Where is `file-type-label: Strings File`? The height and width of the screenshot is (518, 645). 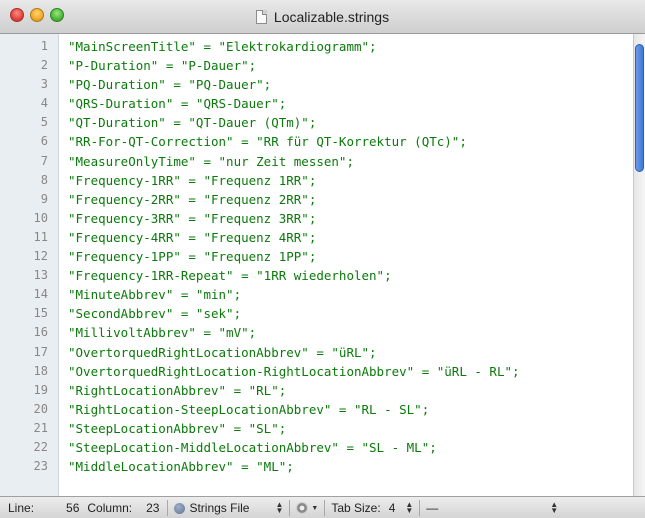 file-type-label: Strings File is located at coordinates (219, 507).